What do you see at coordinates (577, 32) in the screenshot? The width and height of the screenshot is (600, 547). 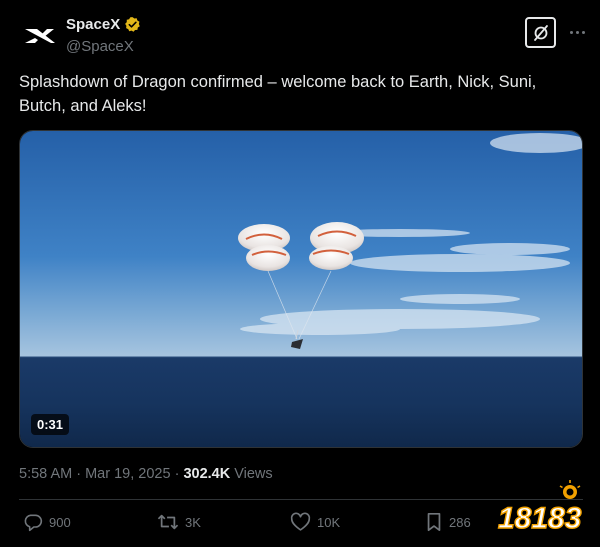 I see `more-options-button` at bounding box center [577, 32].